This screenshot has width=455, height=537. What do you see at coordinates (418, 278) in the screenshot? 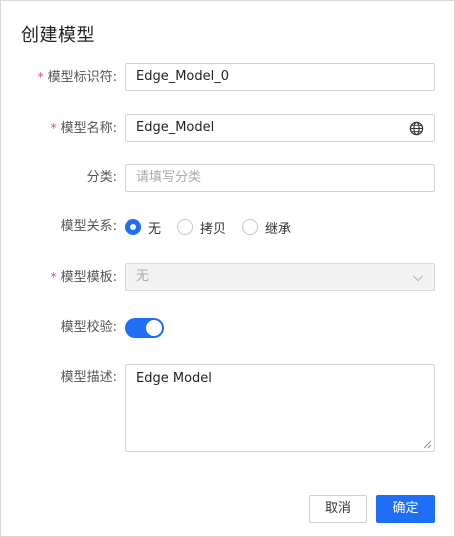
I see `chevron-down-icon` at bounding box center [418, 278].